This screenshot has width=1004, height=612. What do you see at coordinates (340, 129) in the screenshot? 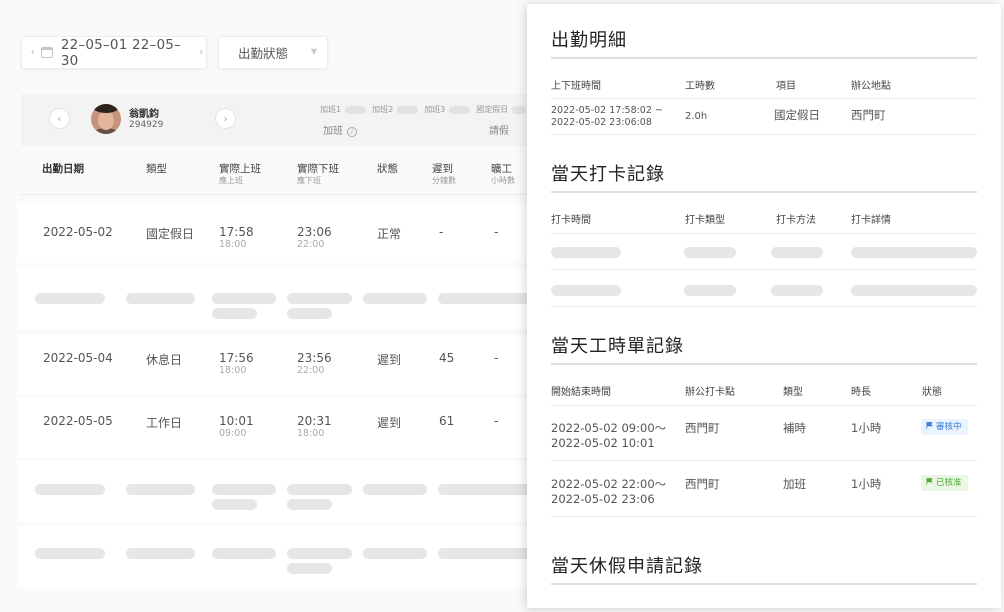
I see `overtime-title: 加班 i` at bounding box center [340, 129].